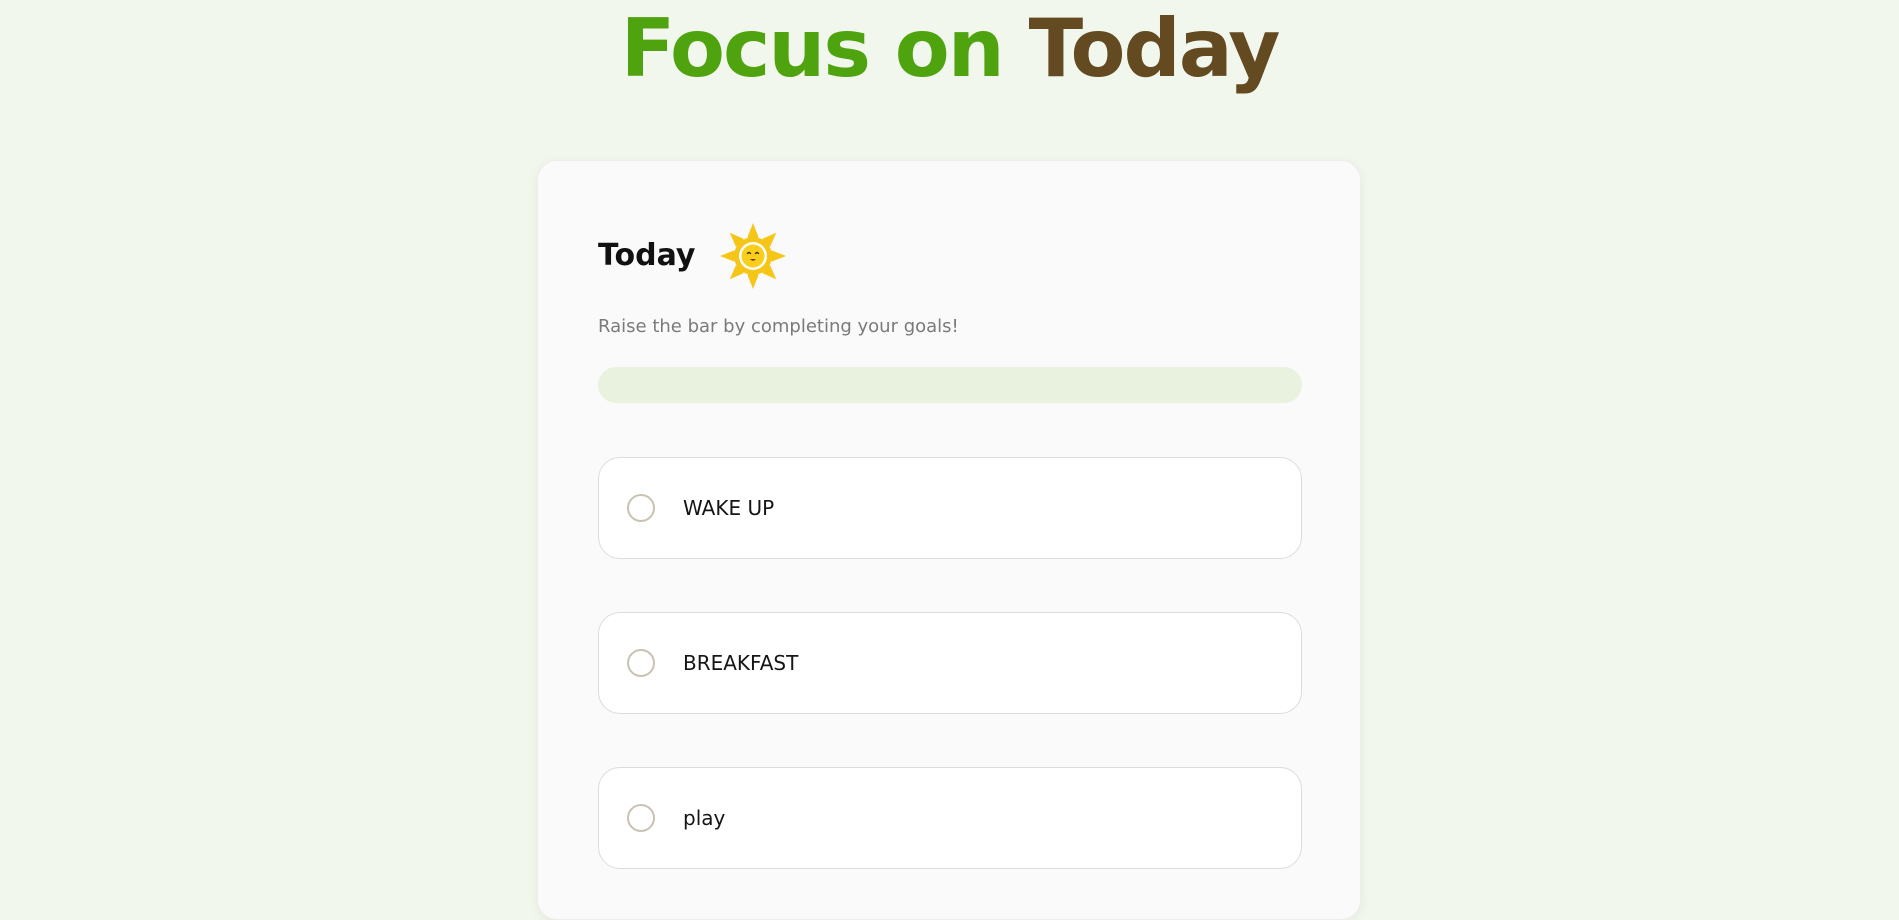  I want to click on sun-icon, so click(753, 256).